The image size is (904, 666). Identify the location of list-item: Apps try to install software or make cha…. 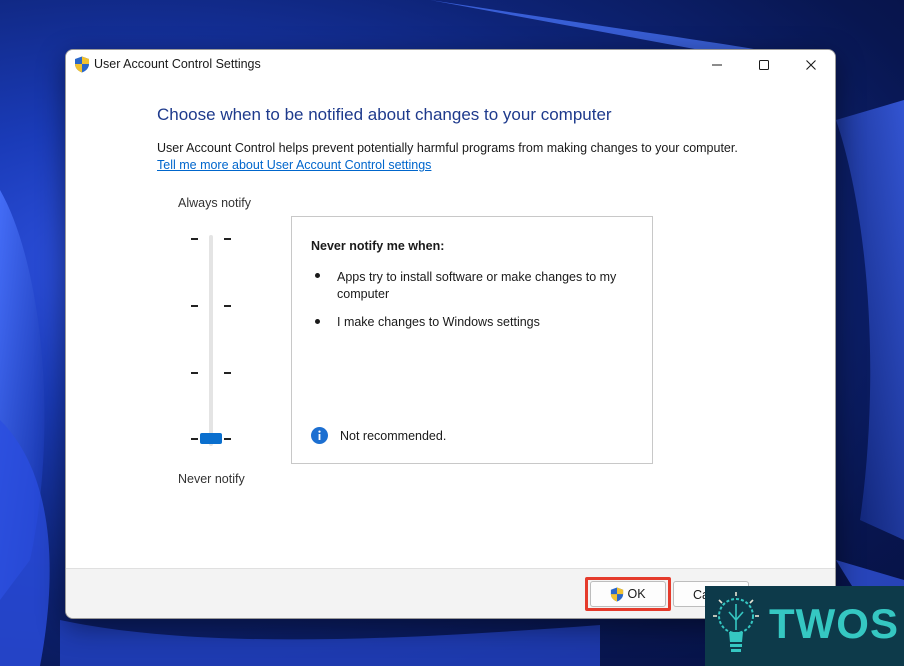
(477, 285).